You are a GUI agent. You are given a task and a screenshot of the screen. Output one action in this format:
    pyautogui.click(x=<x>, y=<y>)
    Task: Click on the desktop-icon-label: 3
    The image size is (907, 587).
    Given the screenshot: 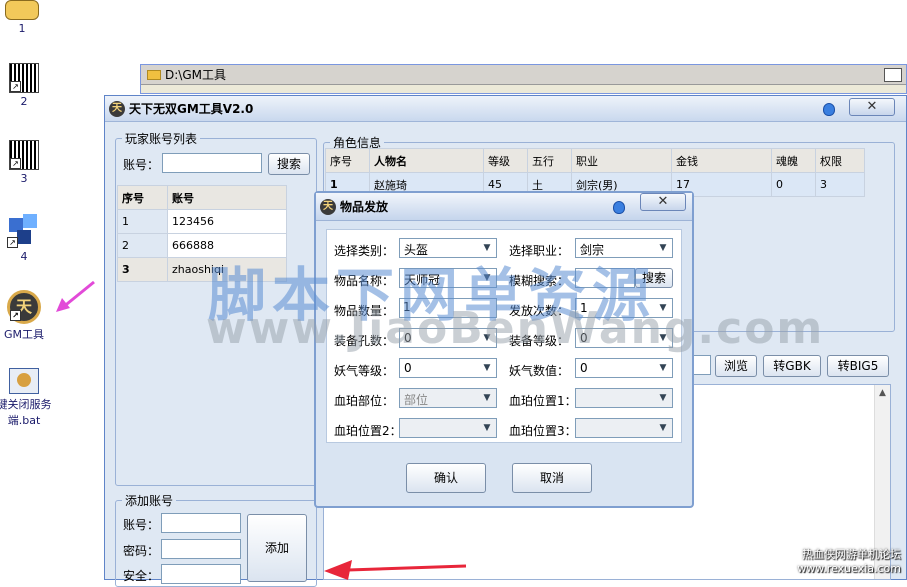 What is the action you would take?
    pyautogui.click(x=24, y=178)
    